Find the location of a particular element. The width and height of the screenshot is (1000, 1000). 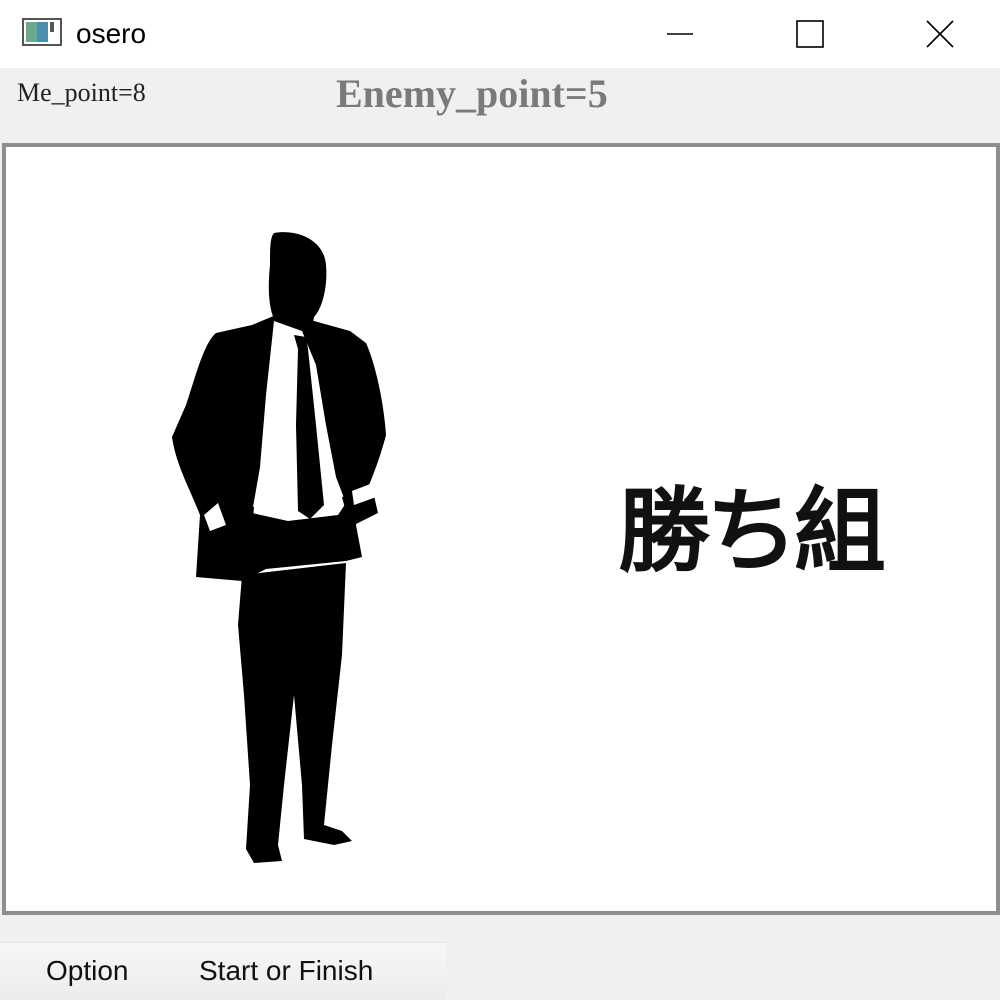

me-point-label: Me_point=8 is located at coordinates (81, 92).